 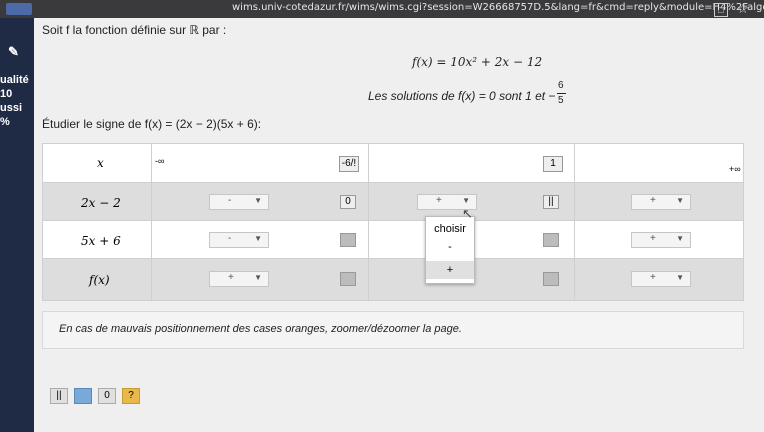 I want to click on sign-select-r1c1: - ▼, so click(x=239, y=202).